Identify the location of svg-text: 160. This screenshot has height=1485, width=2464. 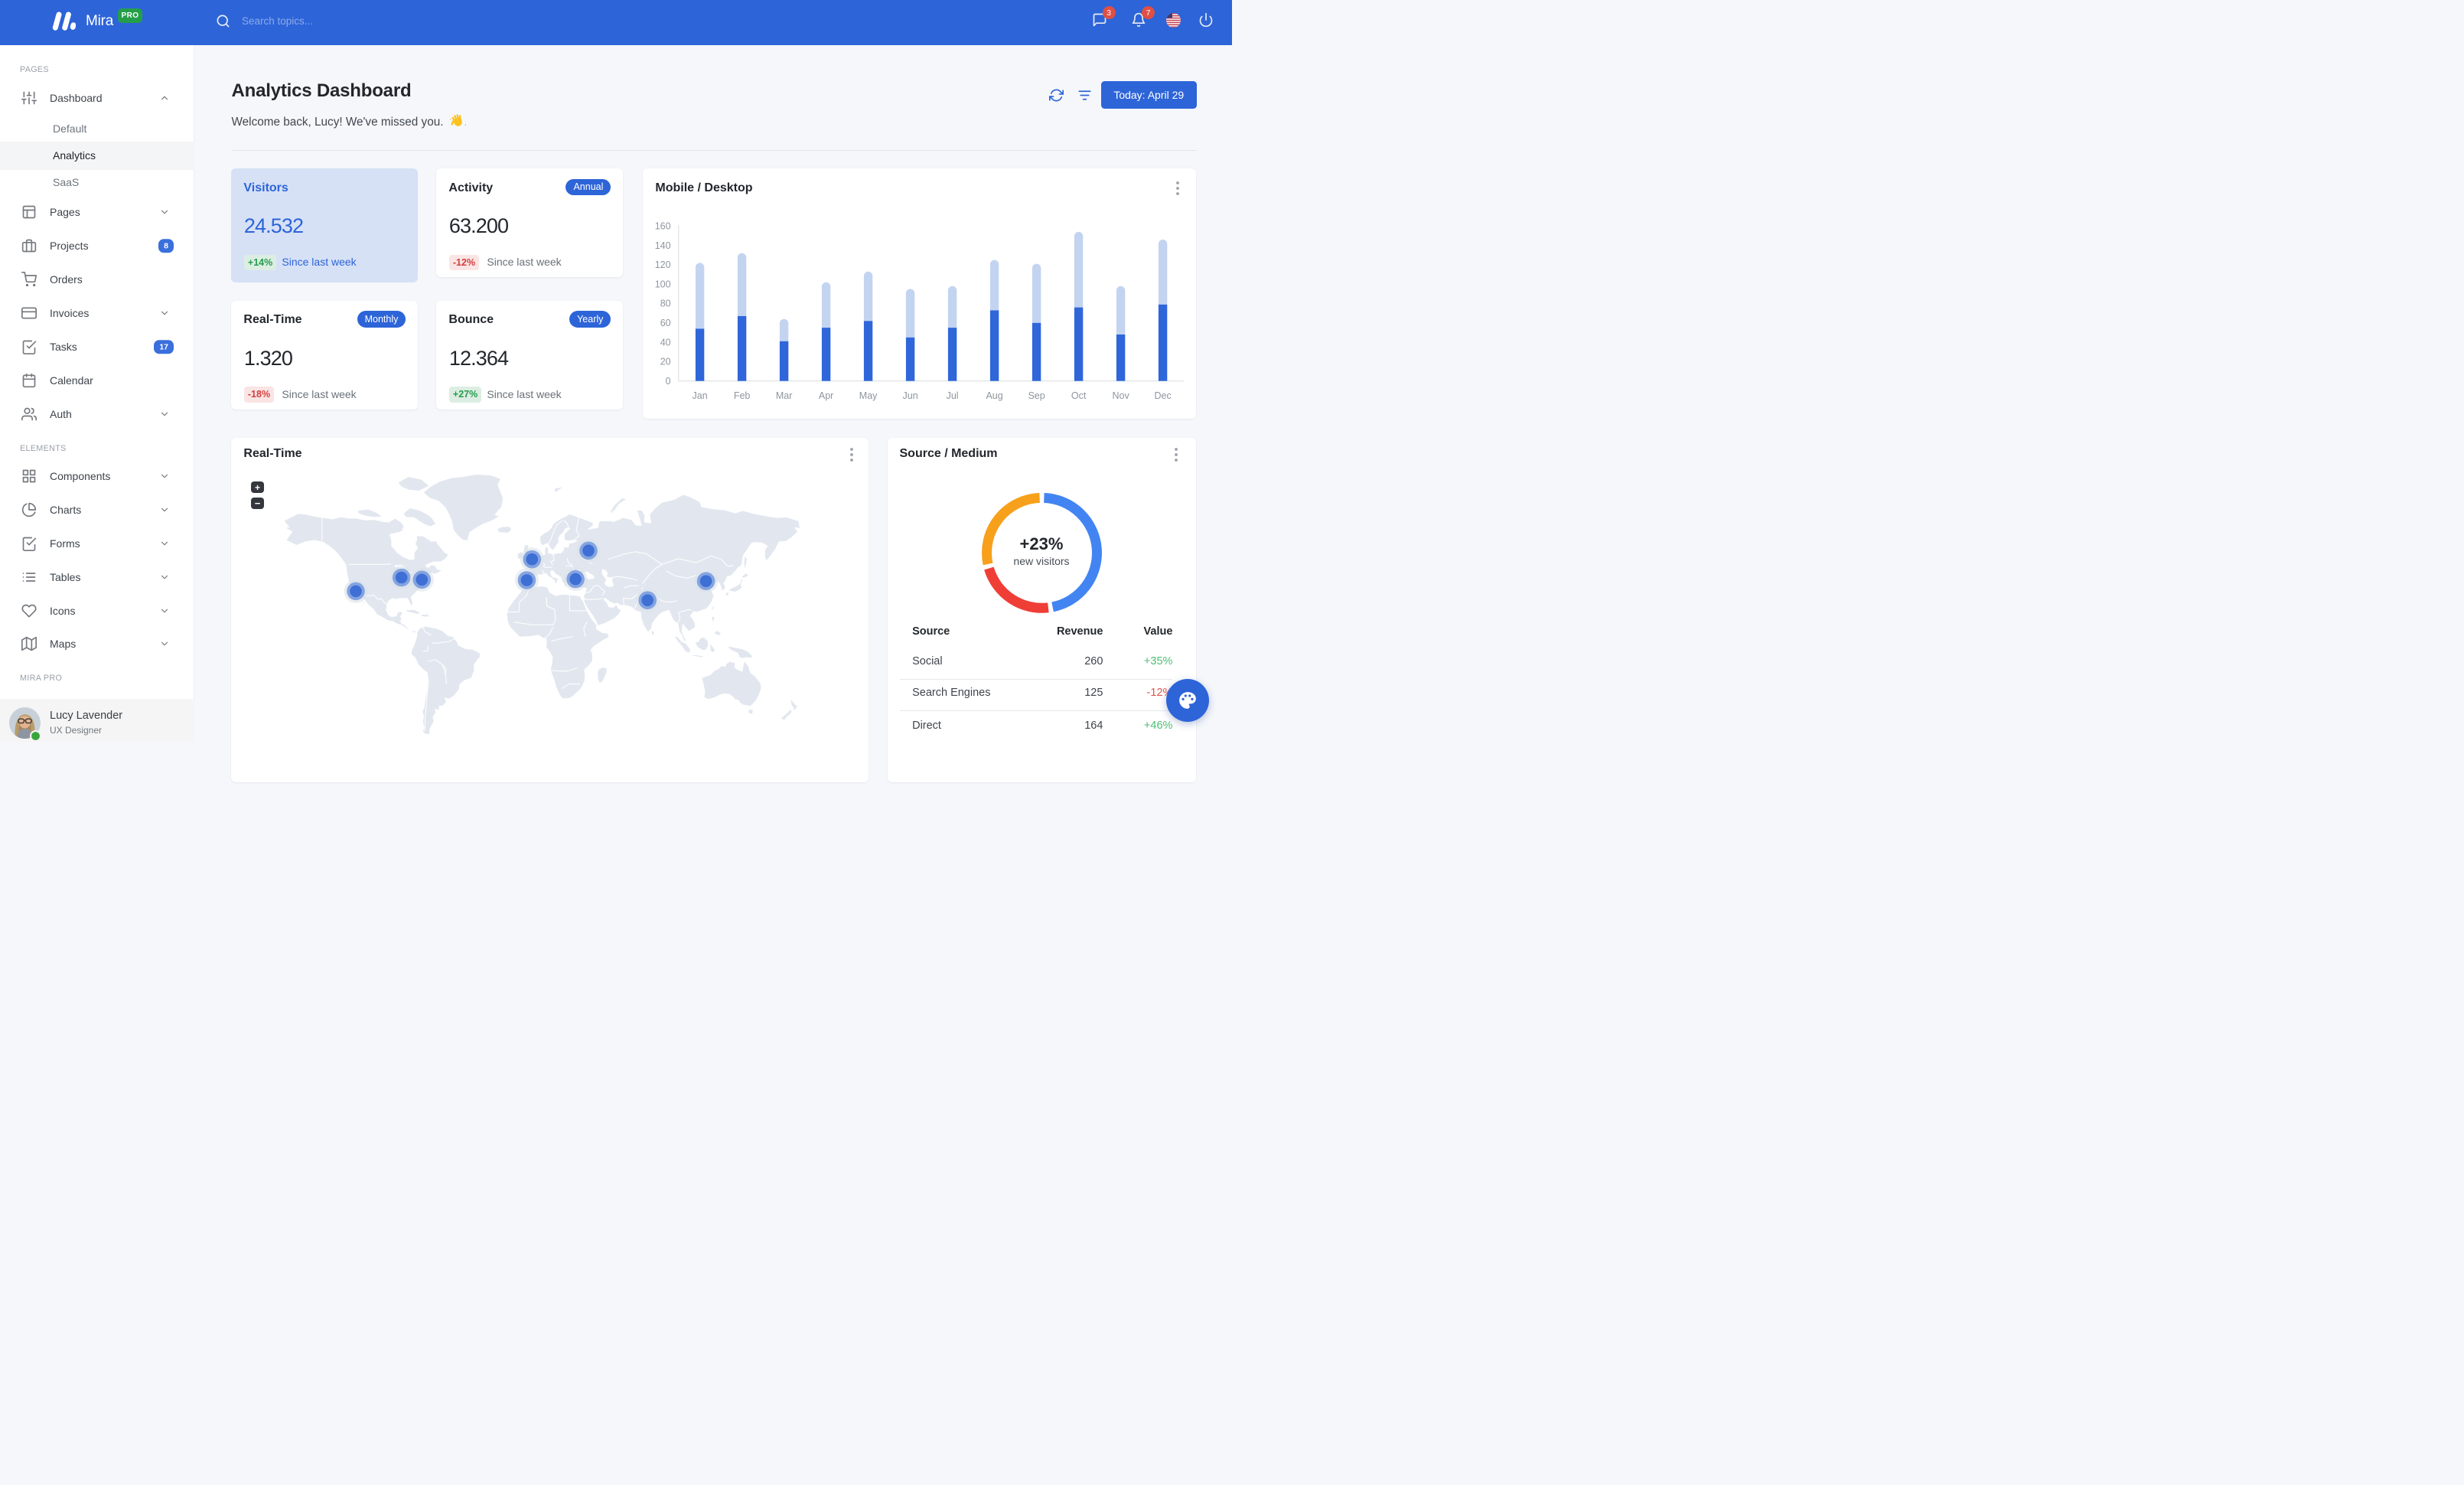
(663, 226).